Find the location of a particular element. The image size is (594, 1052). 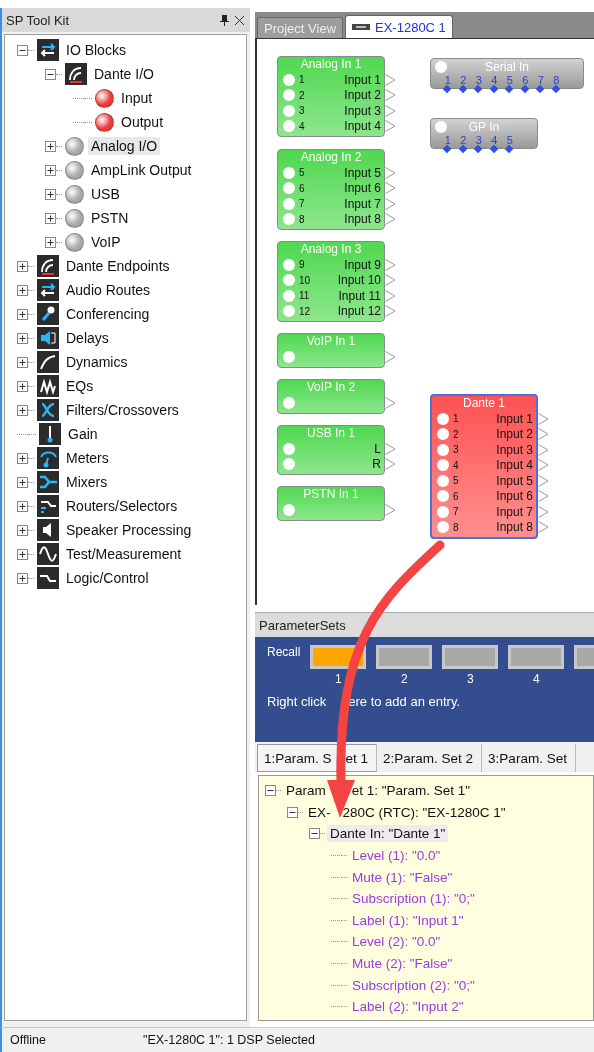

tree-item: Audio Routes is located at coordinates (108, 290).